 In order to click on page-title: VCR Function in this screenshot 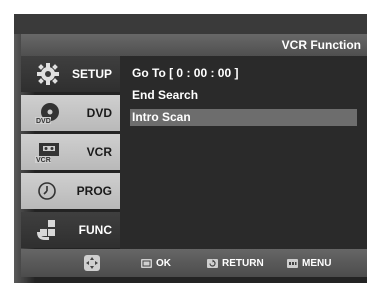, I will do `click(321, 45)`.